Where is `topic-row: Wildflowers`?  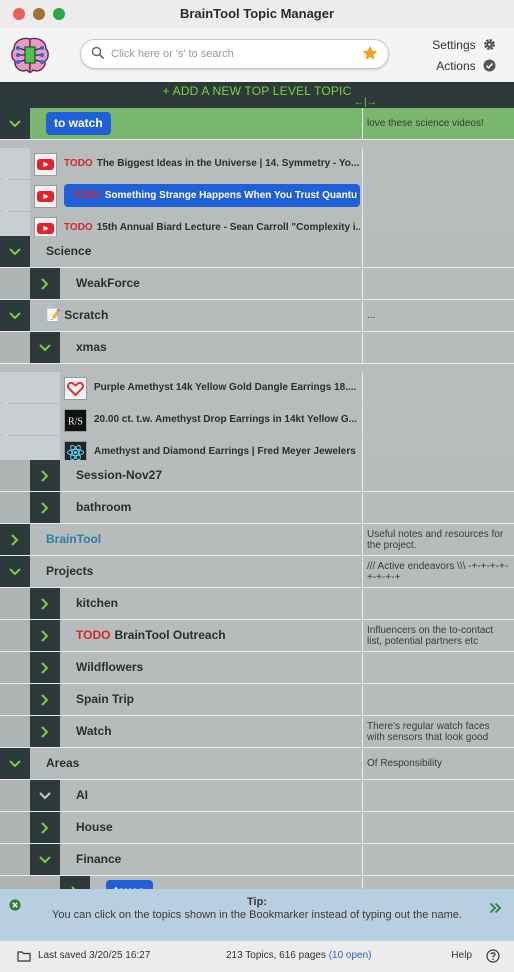 topic-row: Wildflowers is located at coordinates (257, 668).